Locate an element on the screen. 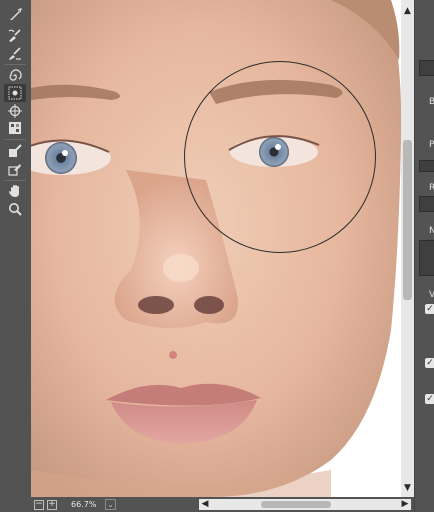 This screenshot has height=512, width=434. bloat-icon is located at coordinates (15, 111).